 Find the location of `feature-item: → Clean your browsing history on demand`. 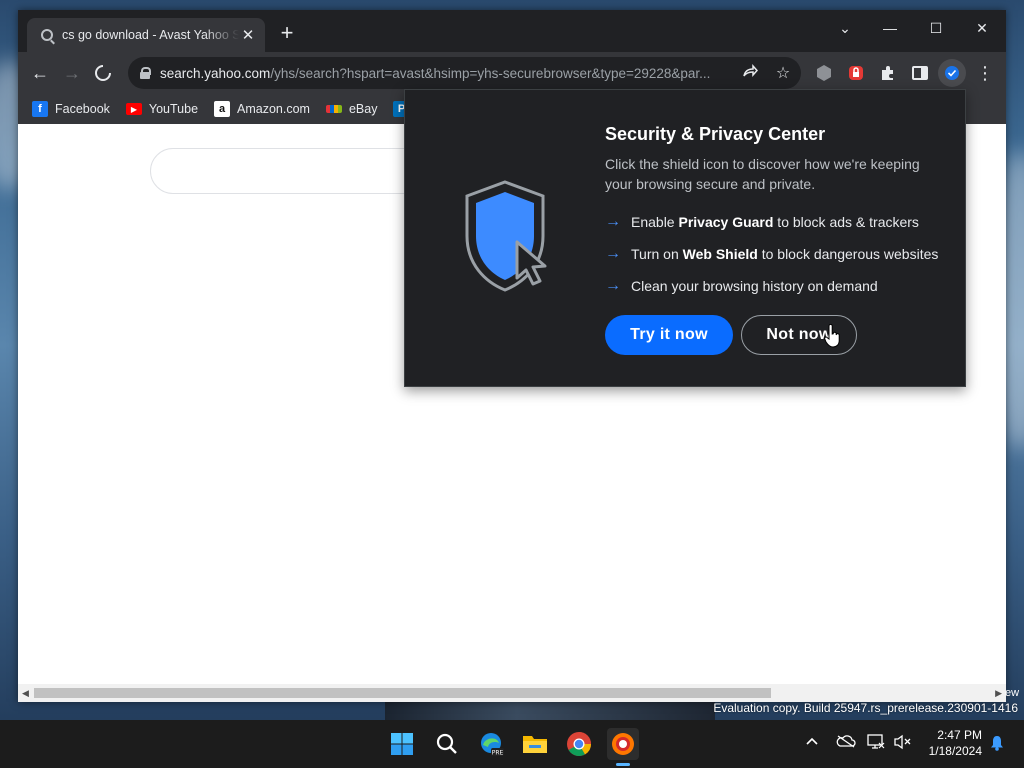

feature-item: → Clean your browsing history on demand is located at coordinates (741, 286).